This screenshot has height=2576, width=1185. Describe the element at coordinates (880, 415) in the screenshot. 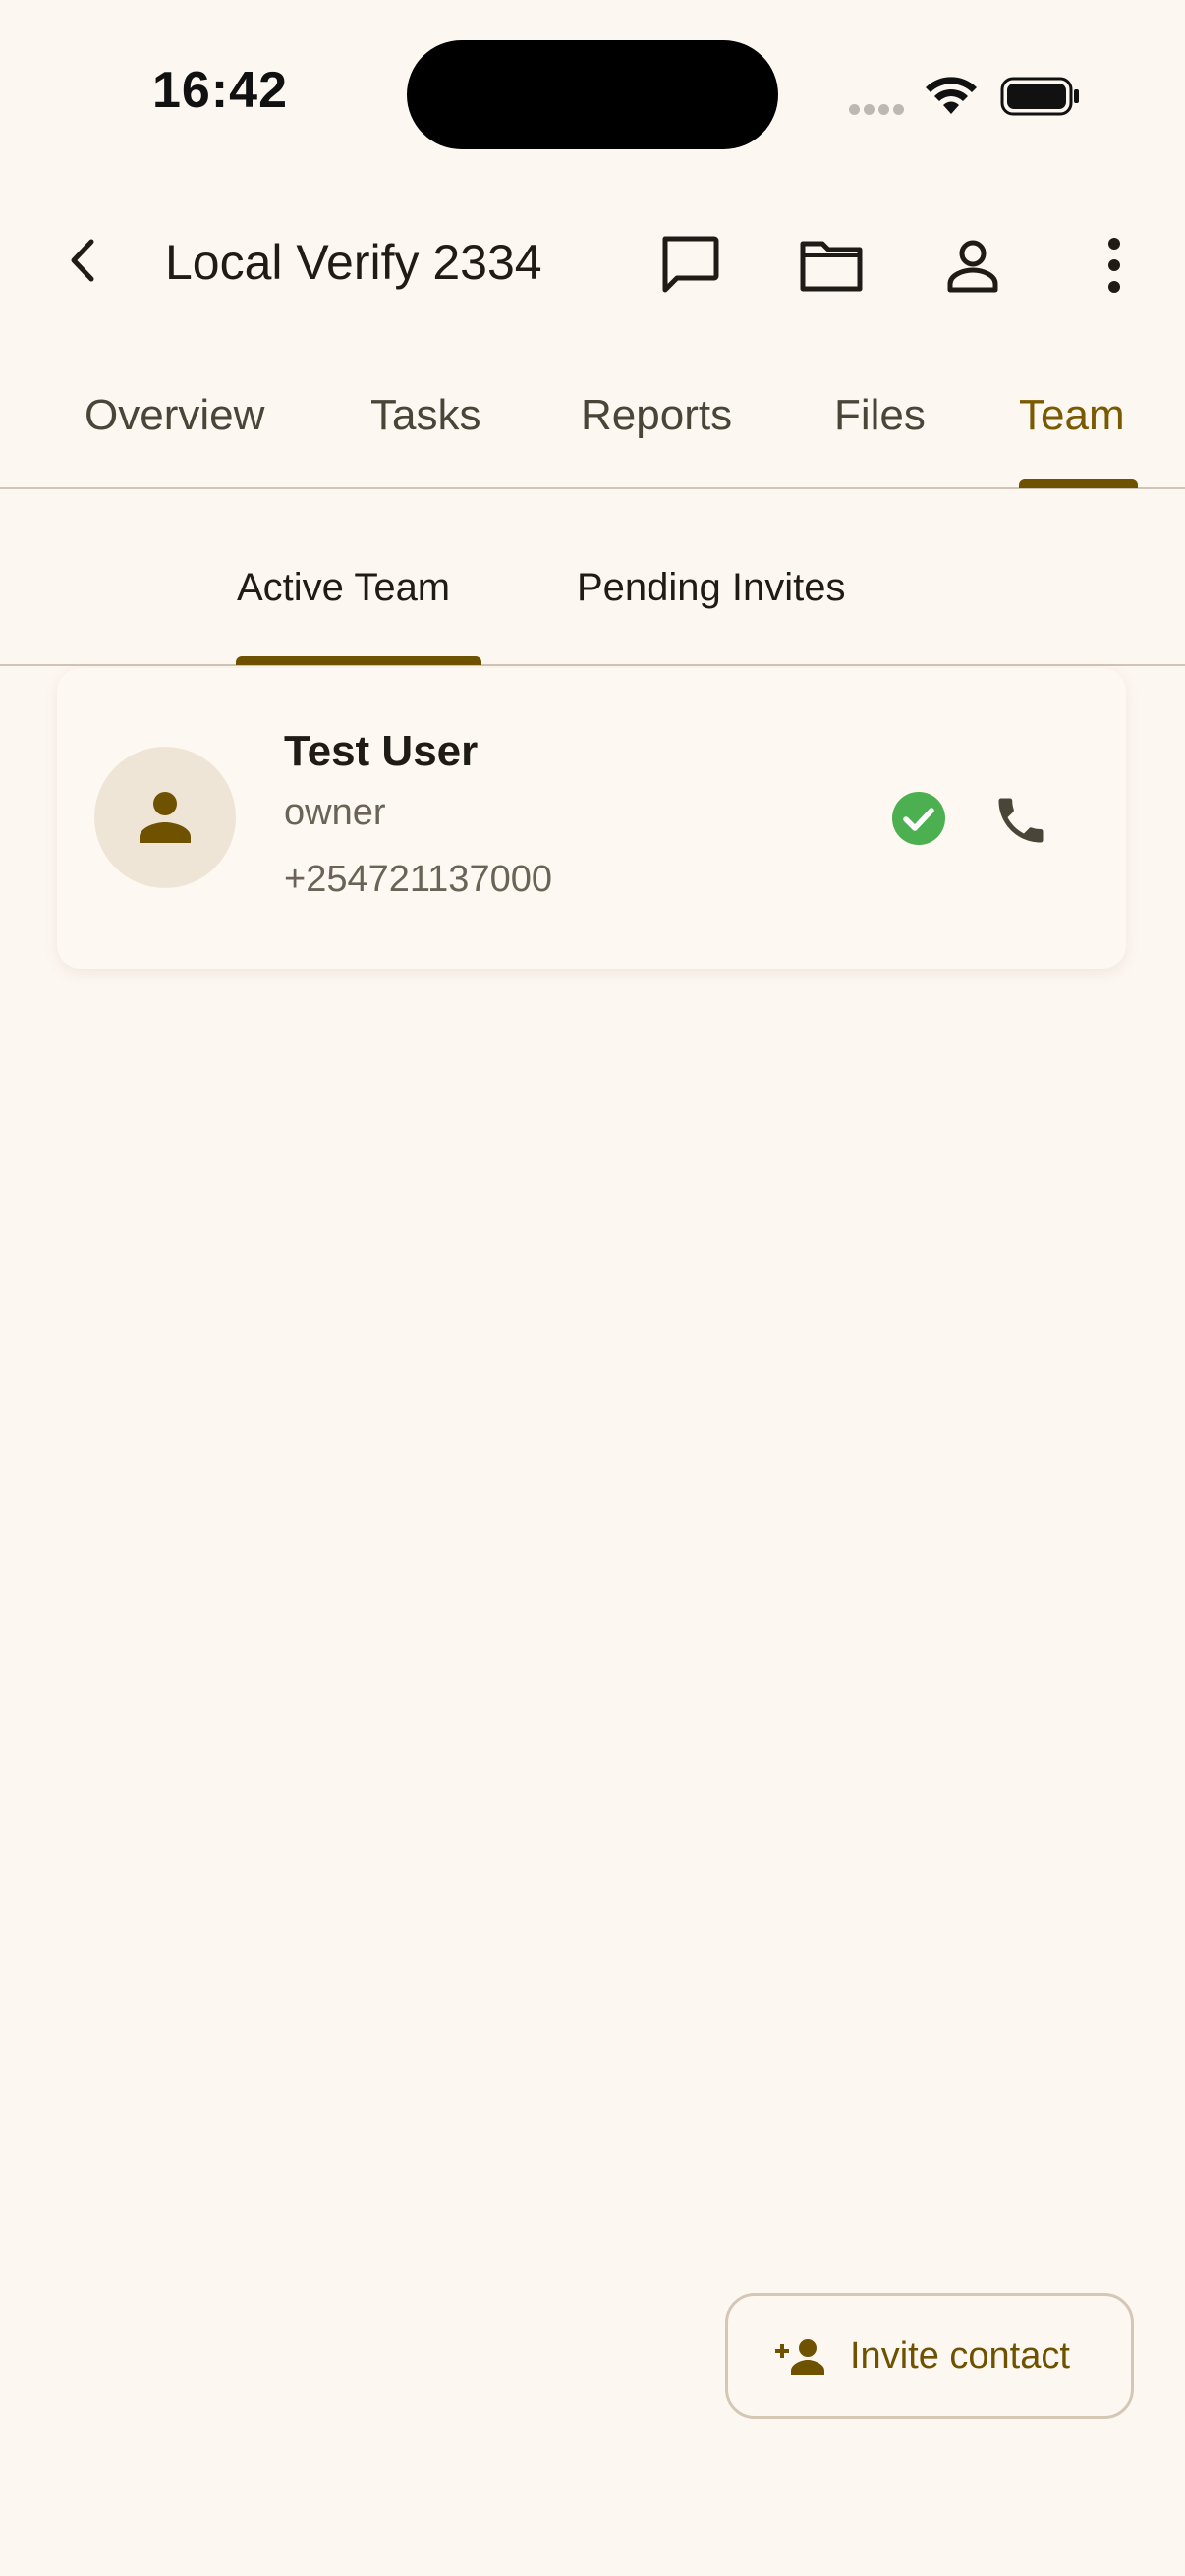

I see `tab-files: Files` at that location.